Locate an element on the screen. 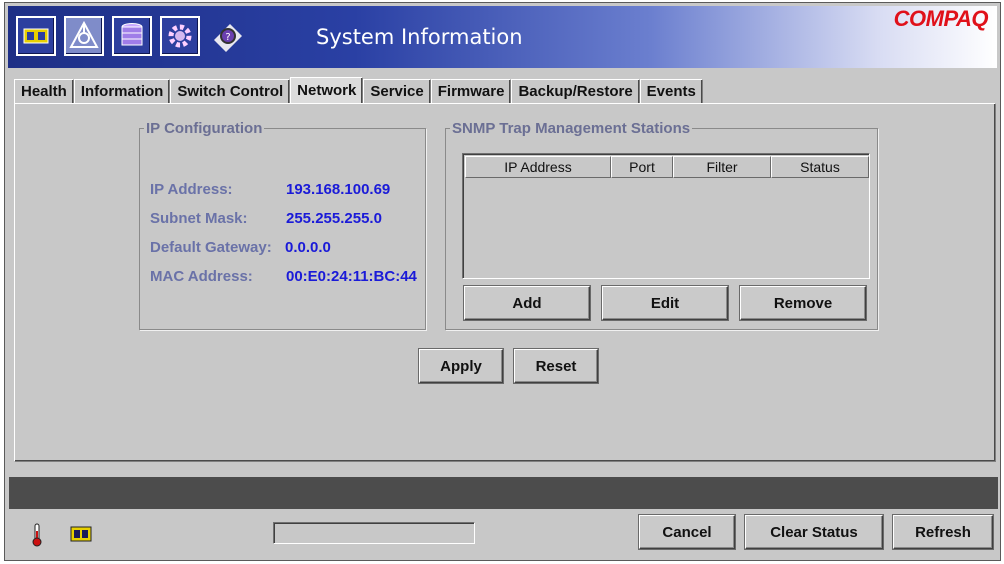  snmp-stations-table: IP Address Port Filter Status is located at coordinates (666, 216).